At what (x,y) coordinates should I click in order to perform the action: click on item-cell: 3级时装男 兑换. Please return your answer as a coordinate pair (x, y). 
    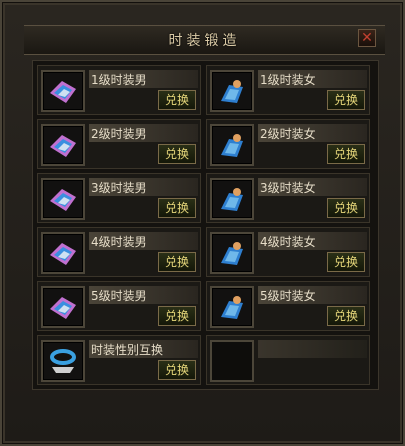
    Looking at the image, I should click on (119, 198).